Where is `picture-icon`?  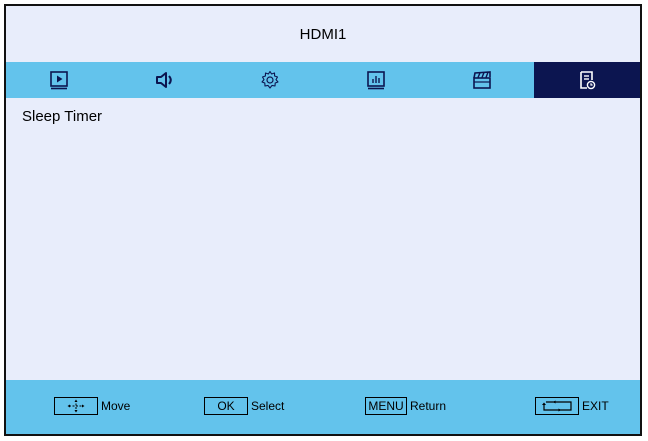
picture-icon is located at coordinates (59, 80).